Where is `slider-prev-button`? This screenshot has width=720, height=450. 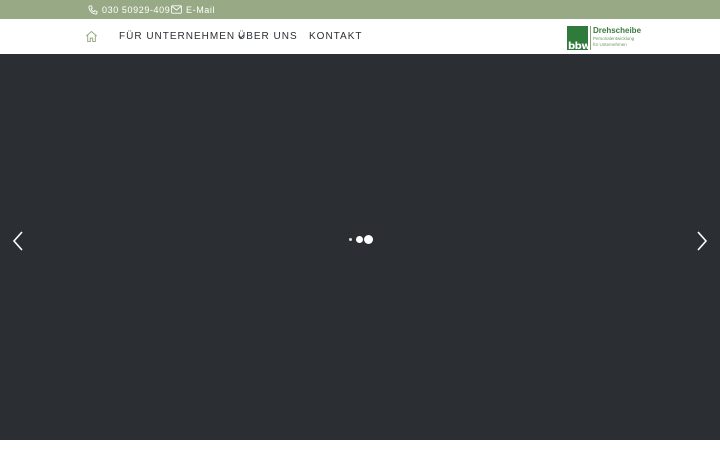
slider-prev-button is located at coordinates (18, 241).